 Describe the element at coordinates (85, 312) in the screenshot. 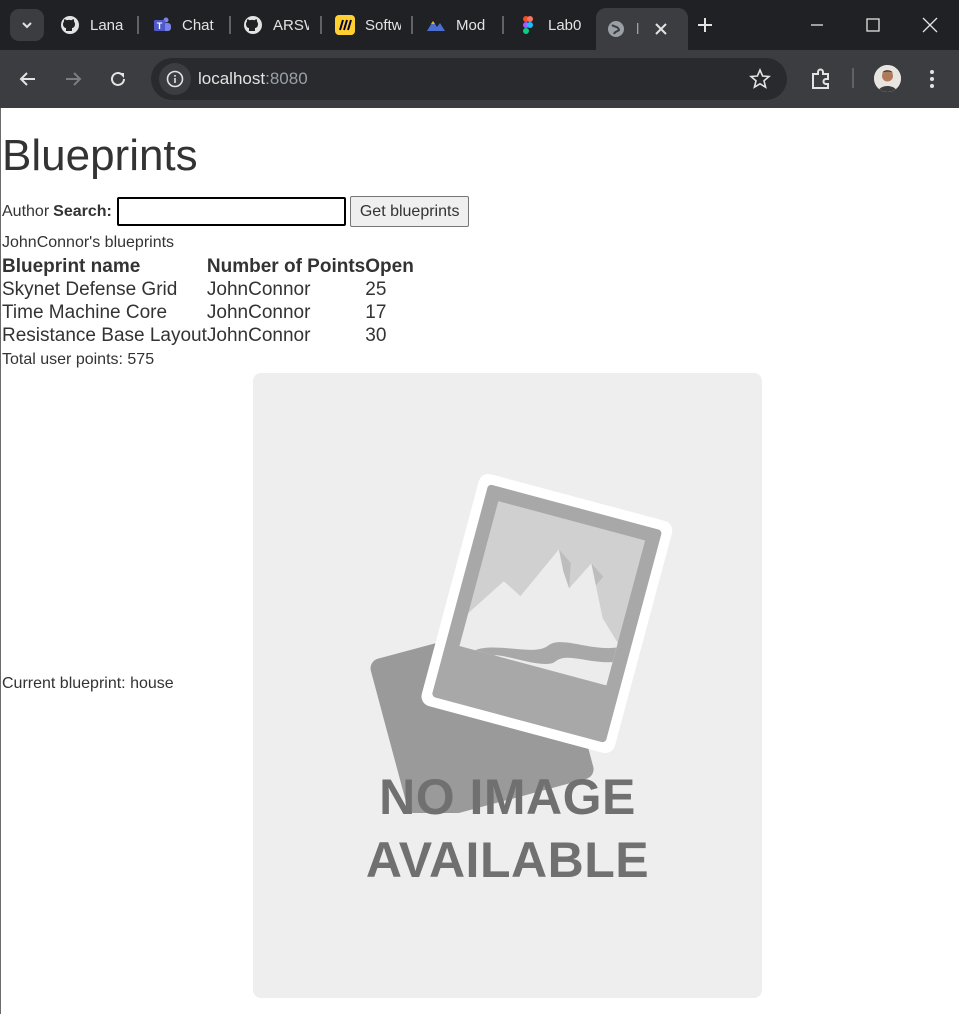

I see `cell-blueprint-name: Time Machine Core` at that location.